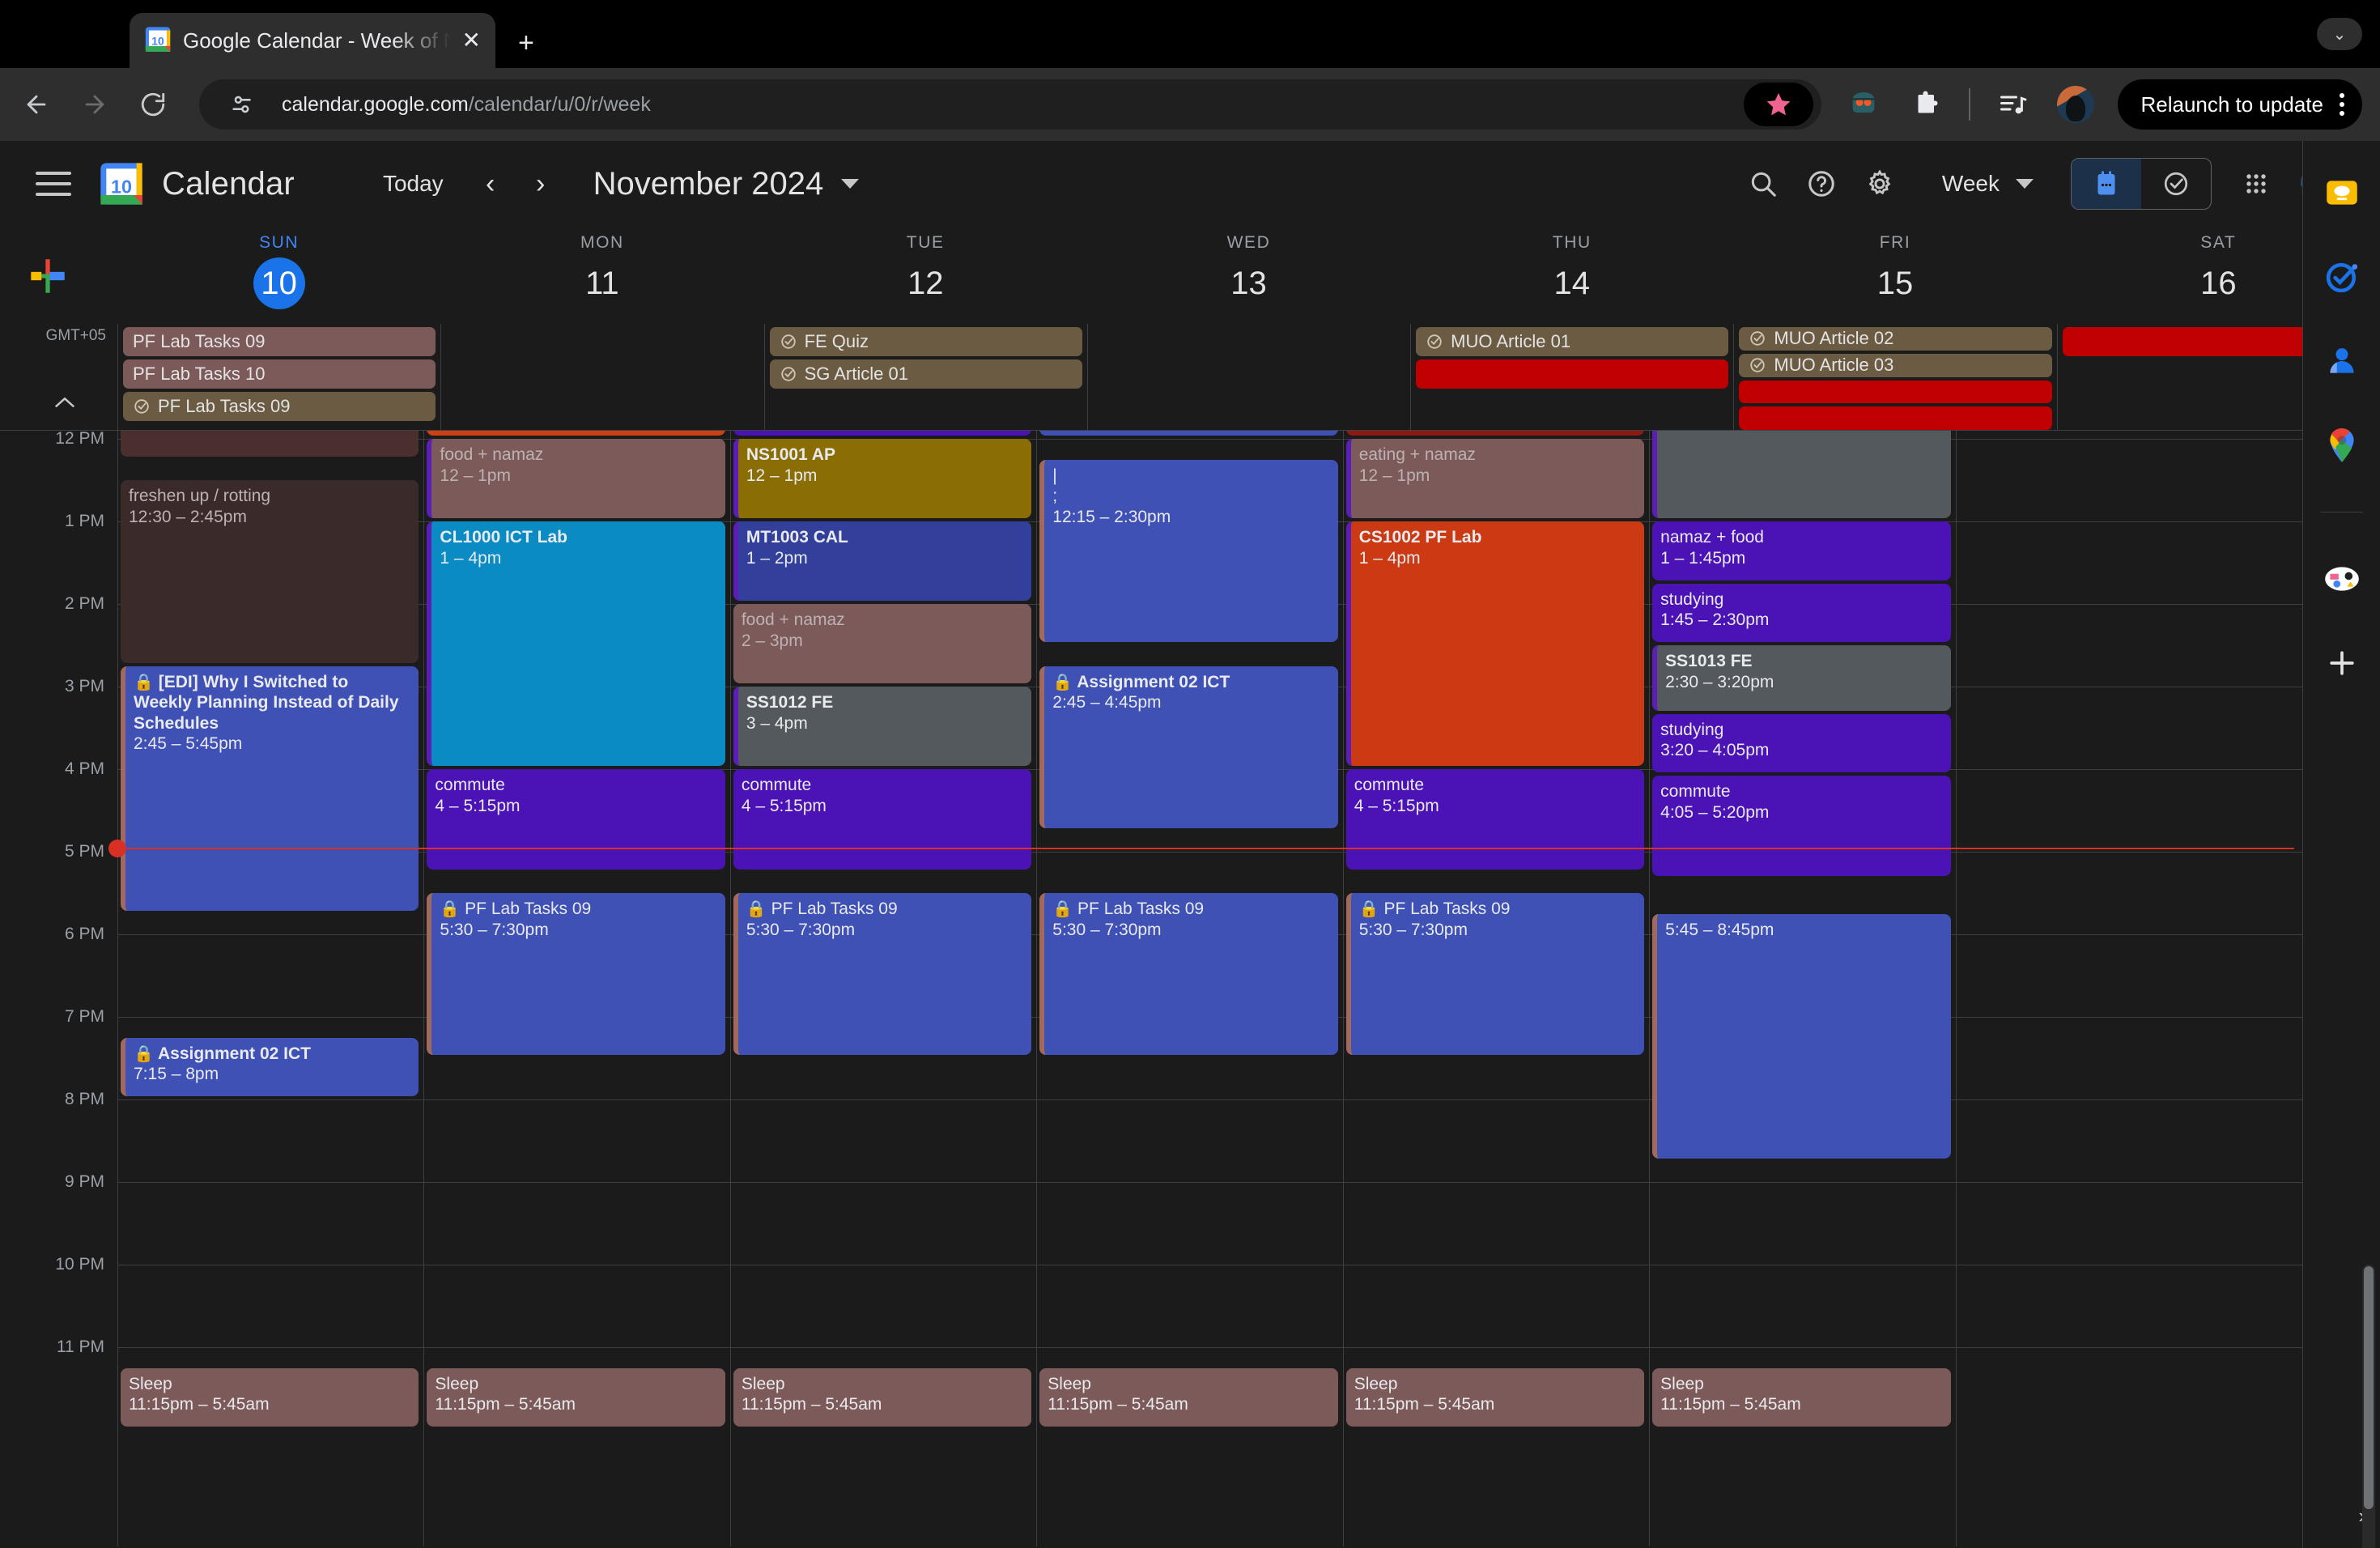 Image resolution: width=2380 pixels, height=1548 pixels. What do you see at coordinates (925, 341) in the screenshot?
I see `all-day-event: FE Quiz` at bounding box center [925, 341].